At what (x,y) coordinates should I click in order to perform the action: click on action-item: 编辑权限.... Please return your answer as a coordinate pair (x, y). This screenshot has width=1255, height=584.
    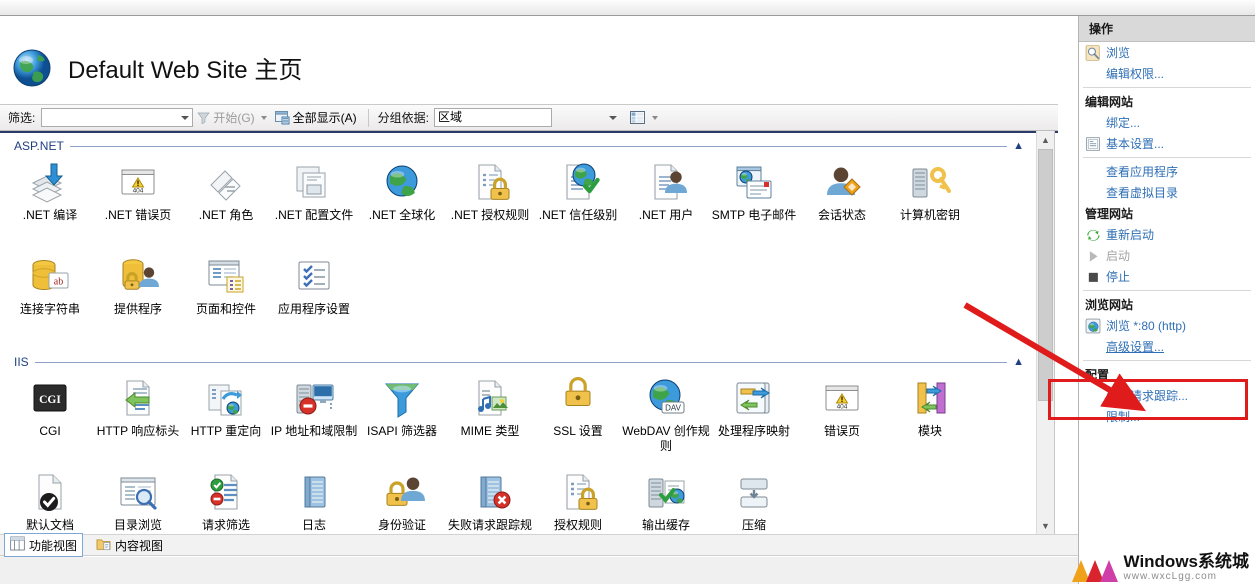
    Looking at the image, I should click on (1167, 73).